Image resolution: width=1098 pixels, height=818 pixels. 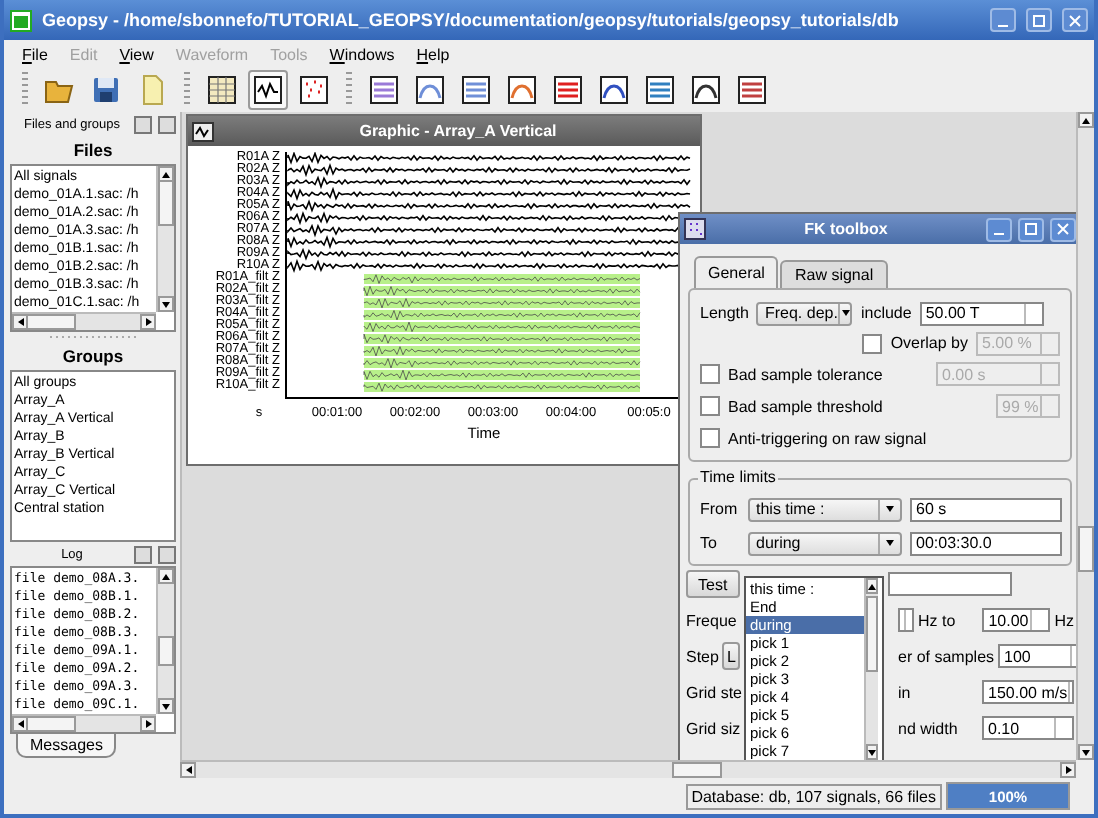 I want to click on time-combo: during, so click(x=825, y=543).